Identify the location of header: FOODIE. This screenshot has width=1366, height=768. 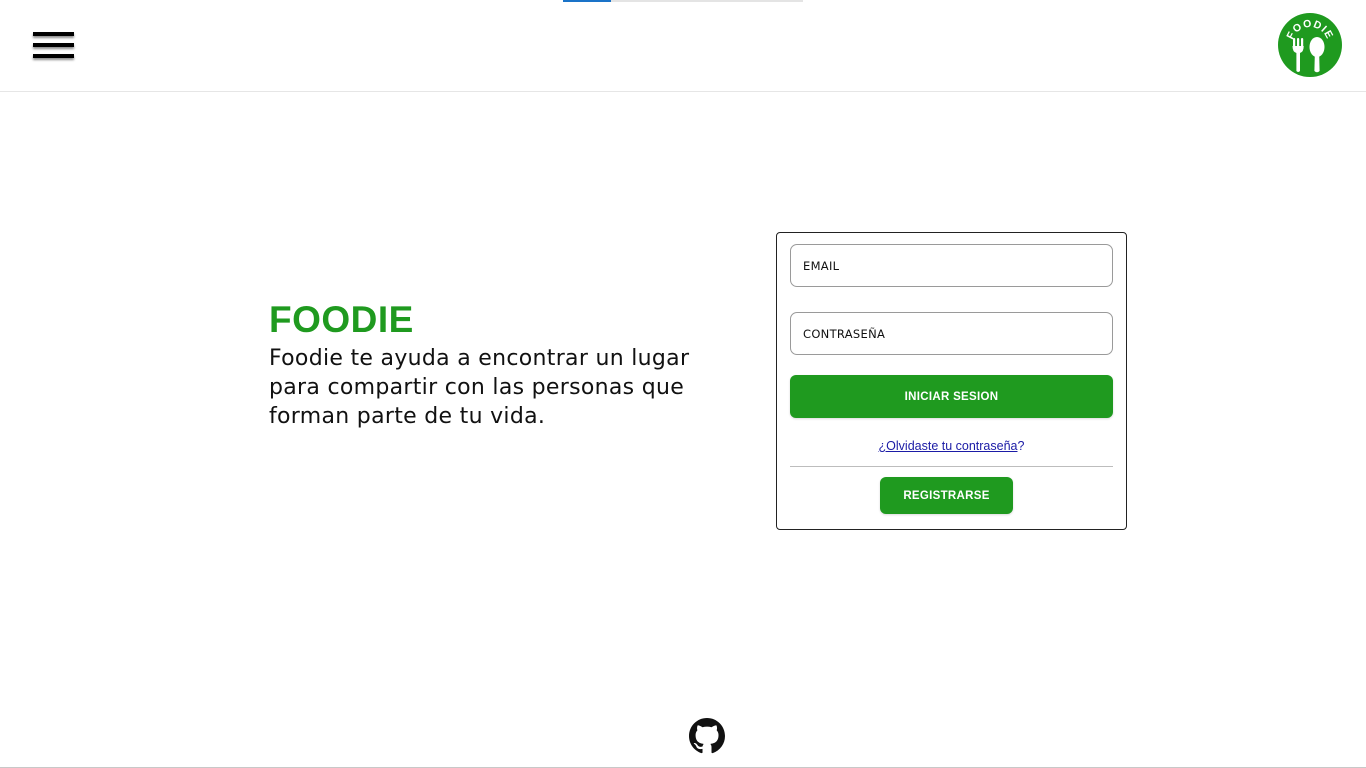
(683, 46).